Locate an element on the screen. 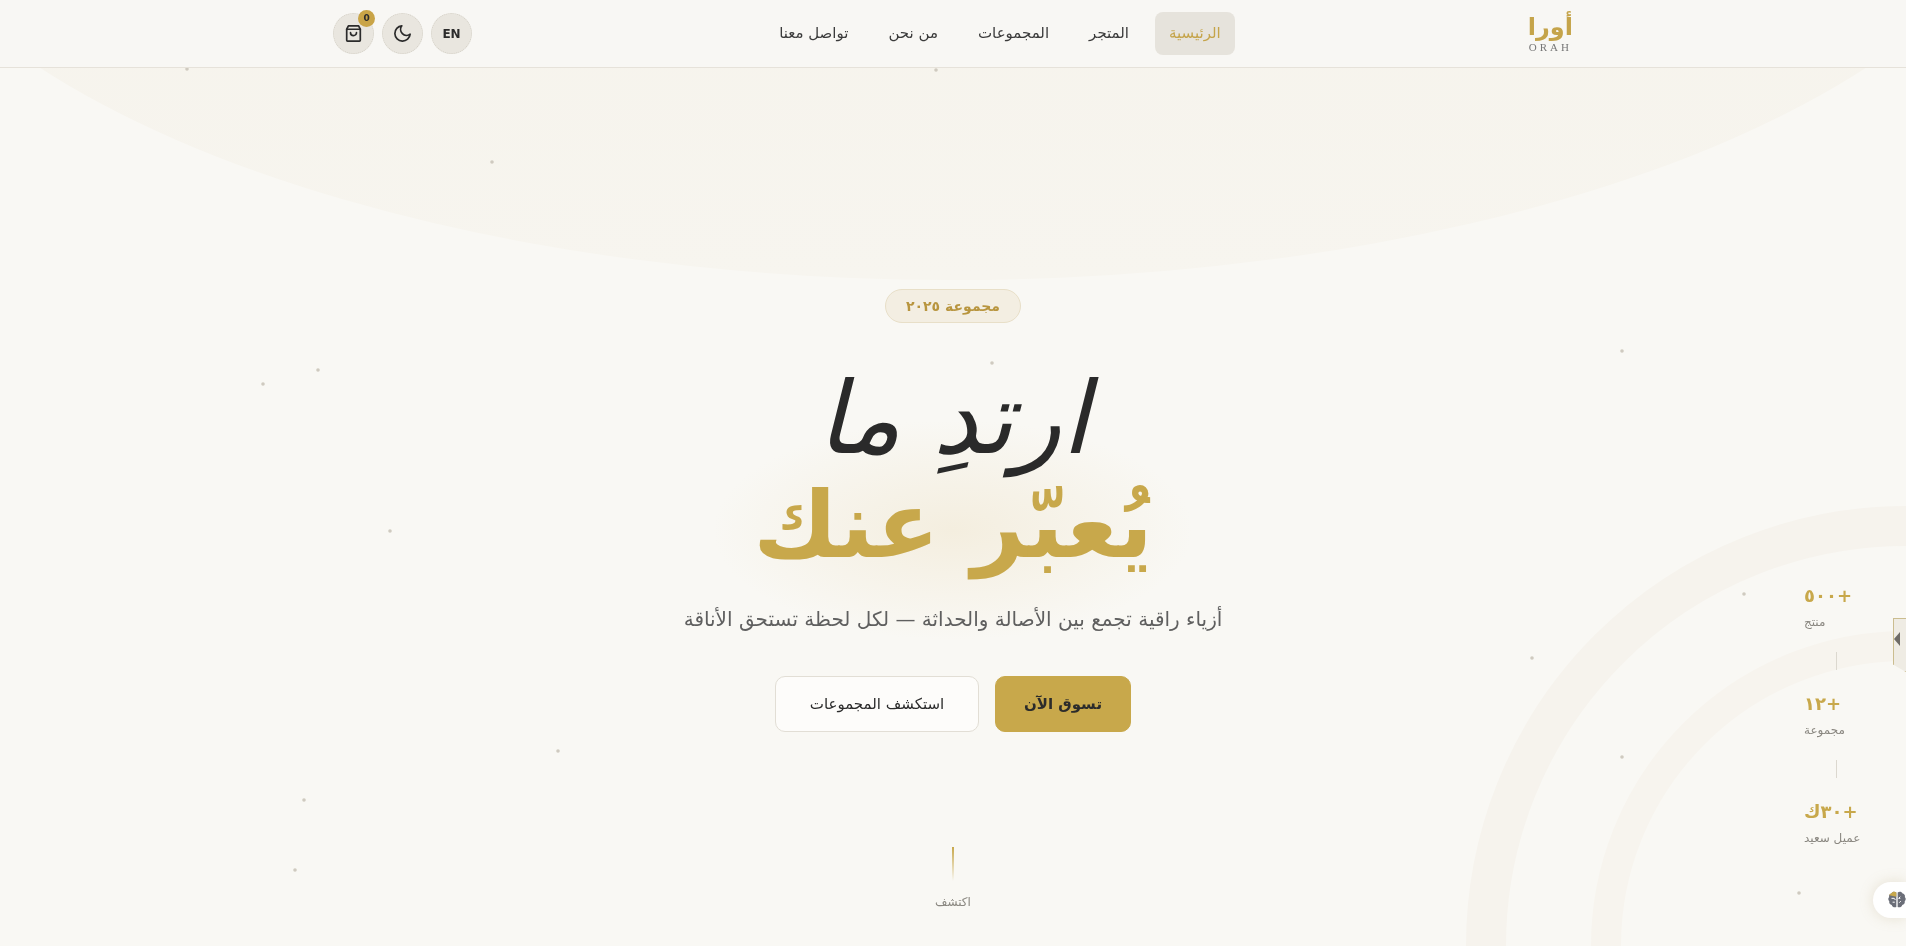 This screenshot has height=946, width=1906. shopping-bag-icon is located at coordinates (353, 33).